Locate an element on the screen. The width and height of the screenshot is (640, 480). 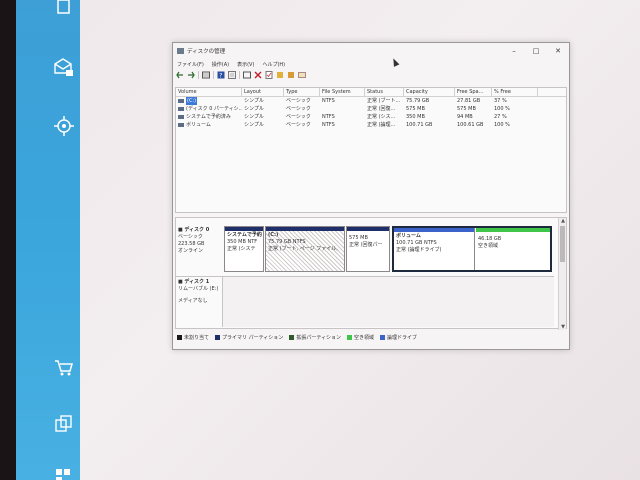
disk-icon: ■ is located at coordinates (180, 230).